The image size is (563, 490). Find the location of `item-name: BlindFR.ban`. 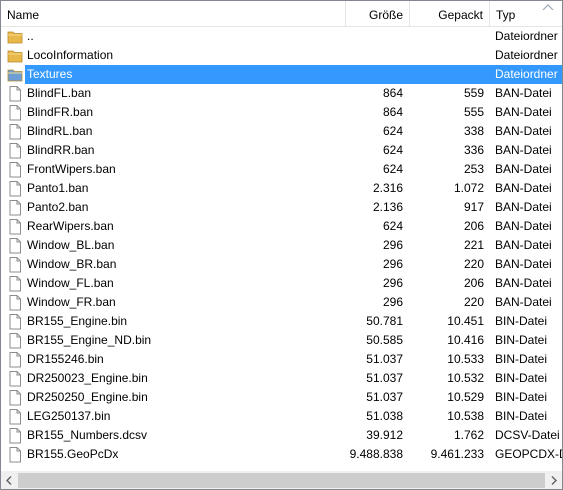

item-name: BlindFR.ban is located at coordinates (60, 112).